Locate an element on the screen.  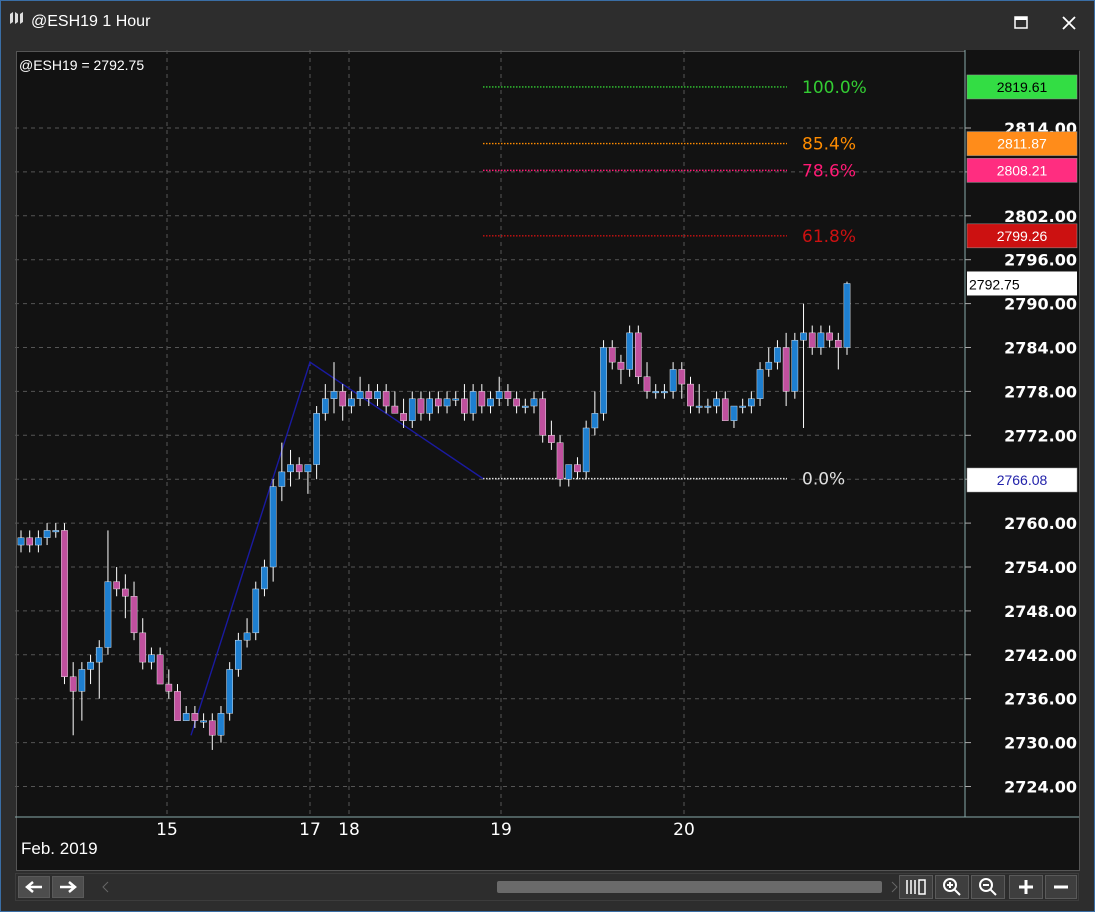
last-price-label: 2792.75 is located at coordinates (994, 284).